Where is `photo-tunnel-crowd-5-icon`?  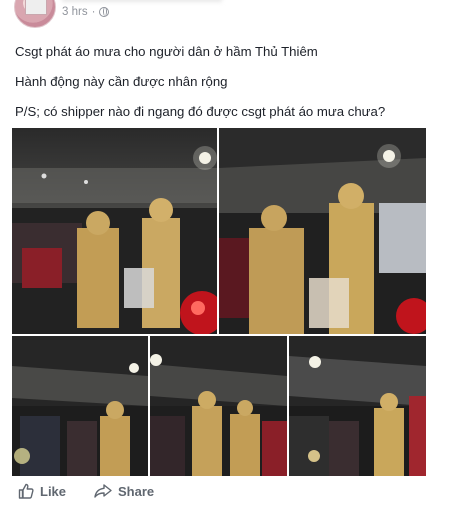
photo-tunnel-crowd-5-icon is located at coordinates (357, 406).